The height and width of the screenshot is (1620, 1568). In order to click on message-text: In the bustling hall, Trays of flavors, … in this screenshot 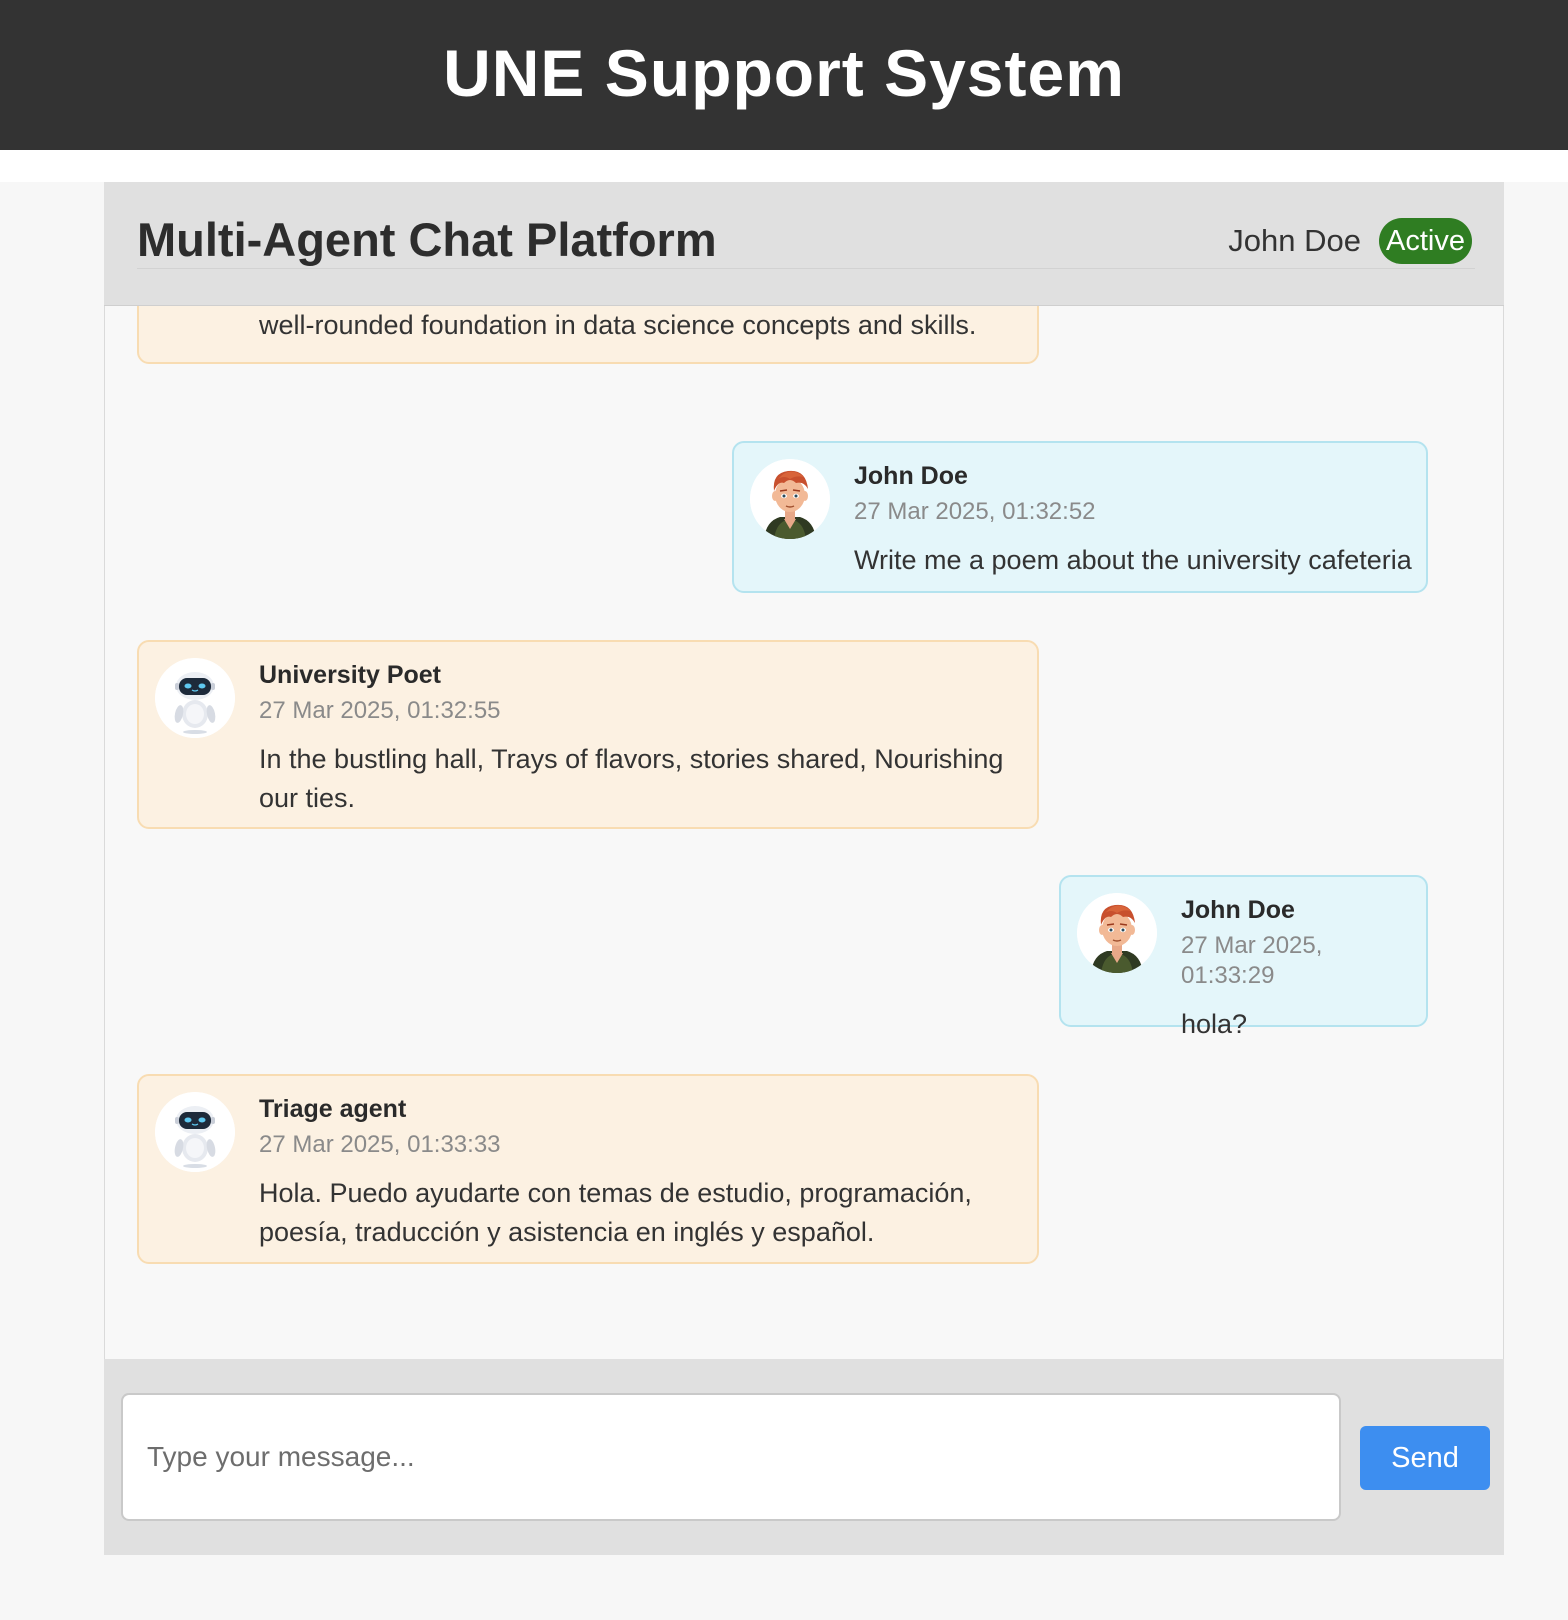, I will do `click(631, 778)`.